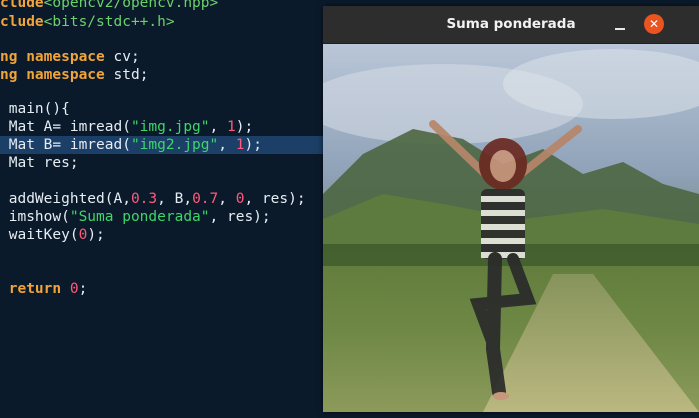 The height and width of the screenshot is (418, 699). Describe the element at coordinates (65, 199) in the screenshot. I see `code-token: addWeighted(A,` at that location.